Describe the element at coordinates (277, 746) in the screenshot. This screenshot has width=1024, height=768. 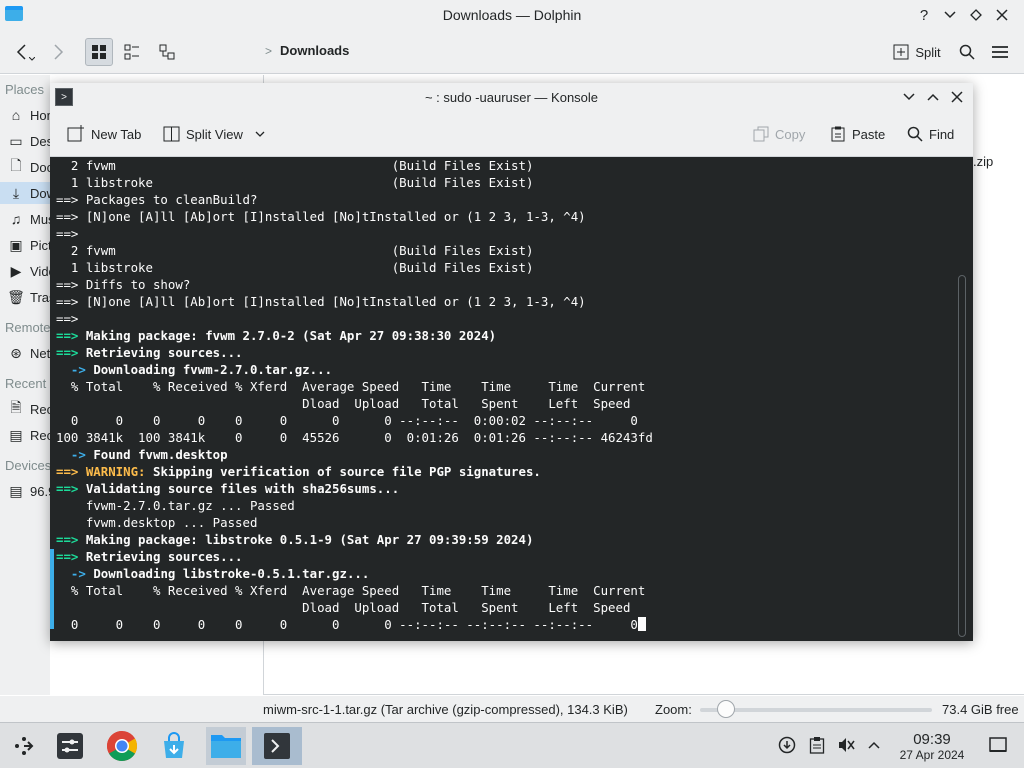
I see `konsole-terminal-task` at that location.